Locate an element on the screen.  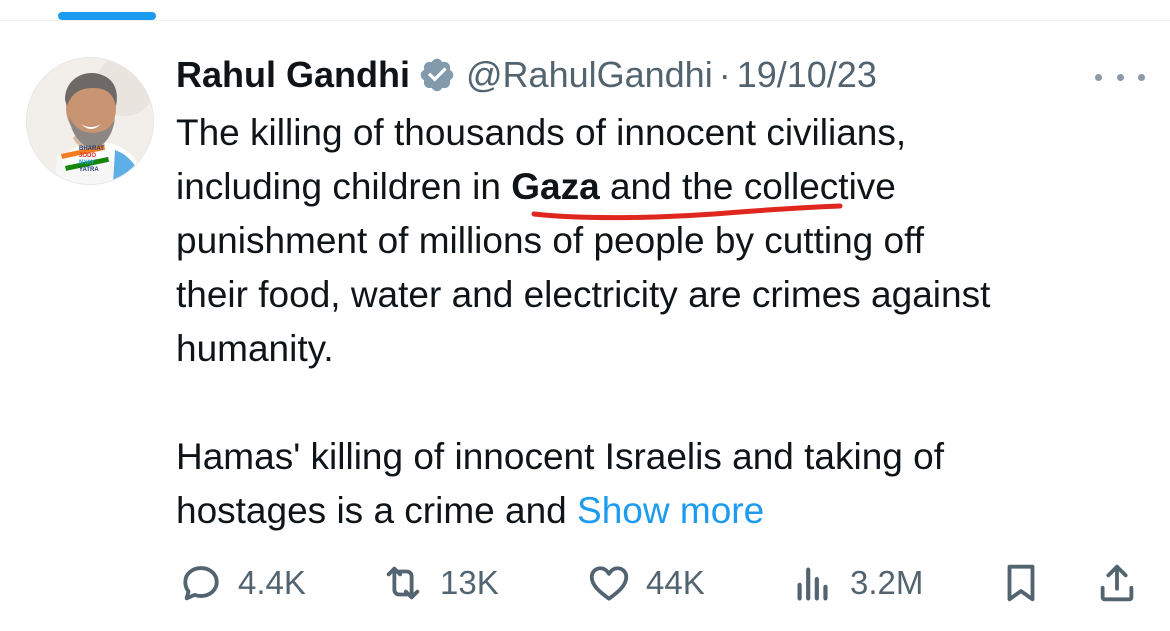
tweet-line: hostages is a crime and Show more is located at coordinates (666, 511).